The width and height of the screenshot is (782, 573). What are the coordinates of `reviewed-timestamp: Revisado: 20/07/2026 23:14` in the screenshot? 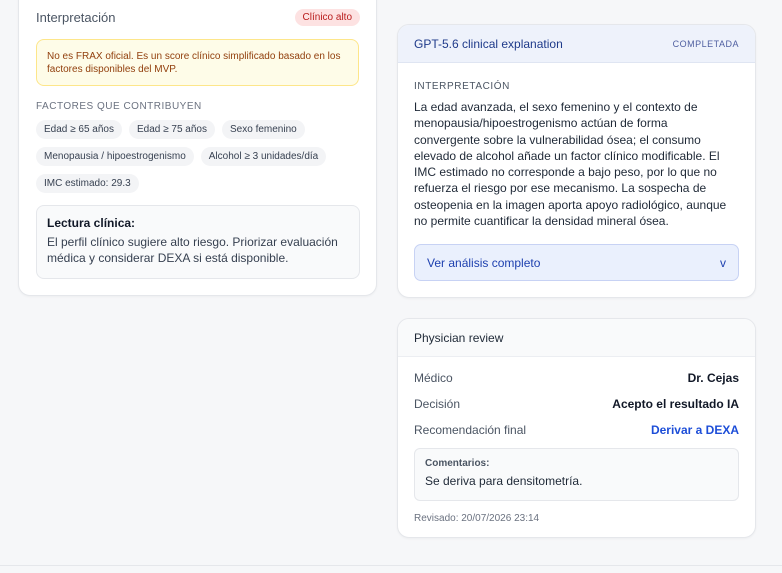 It's located at (477, 518).